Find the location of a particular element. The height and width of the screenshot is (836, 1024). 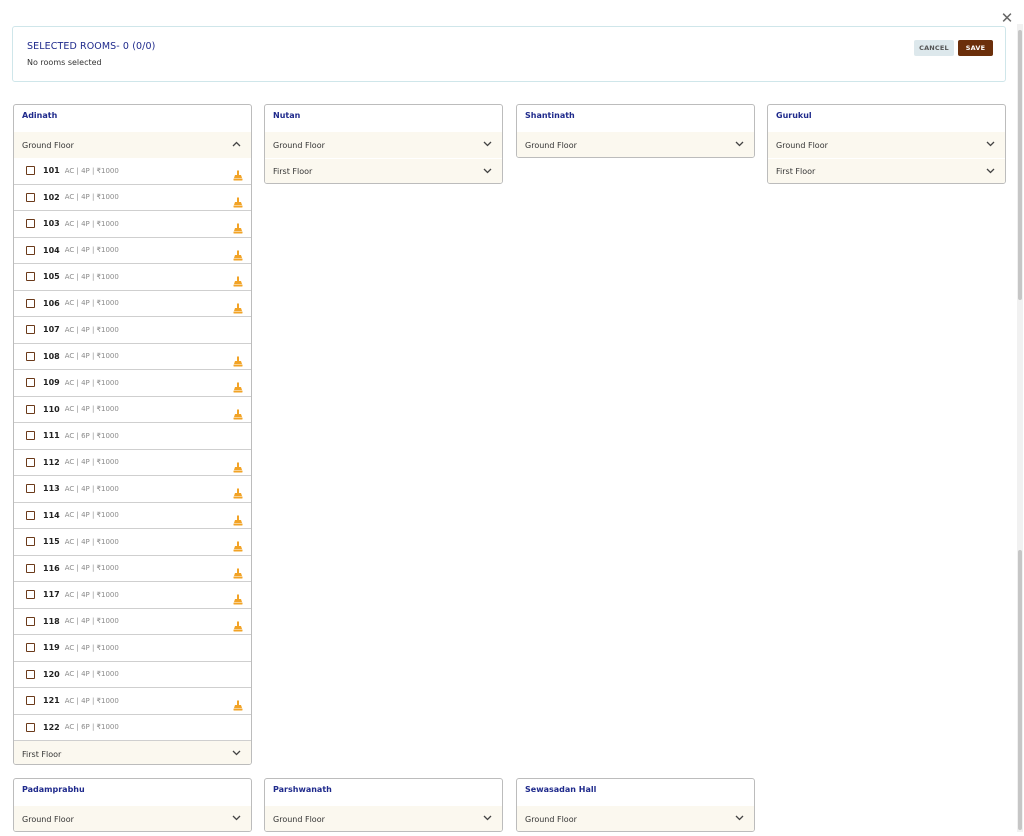

room-row: 111 AC | 6P | ₹1000 is located at coordinates (132, 436).